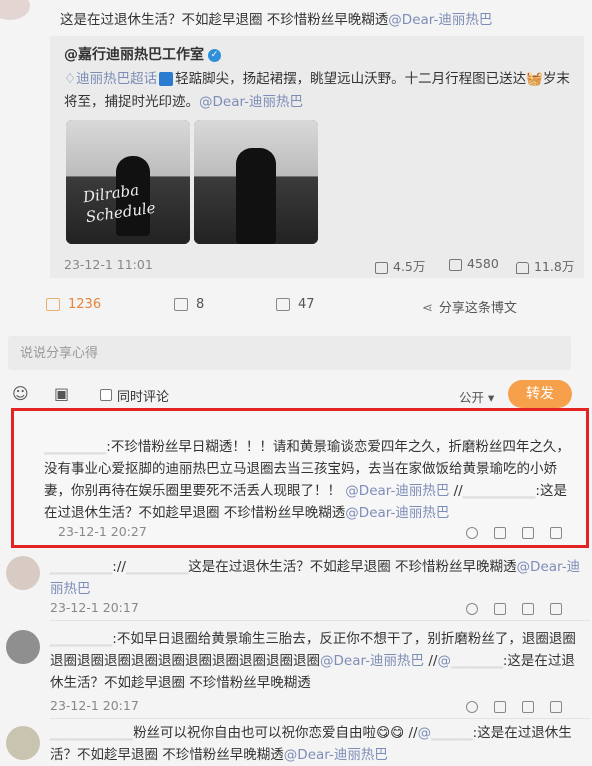 This screenshot has height=766, width=592. Describe the element at coordinates (166, 79) in the screenshot. I see `super-topic-icon` at that location.